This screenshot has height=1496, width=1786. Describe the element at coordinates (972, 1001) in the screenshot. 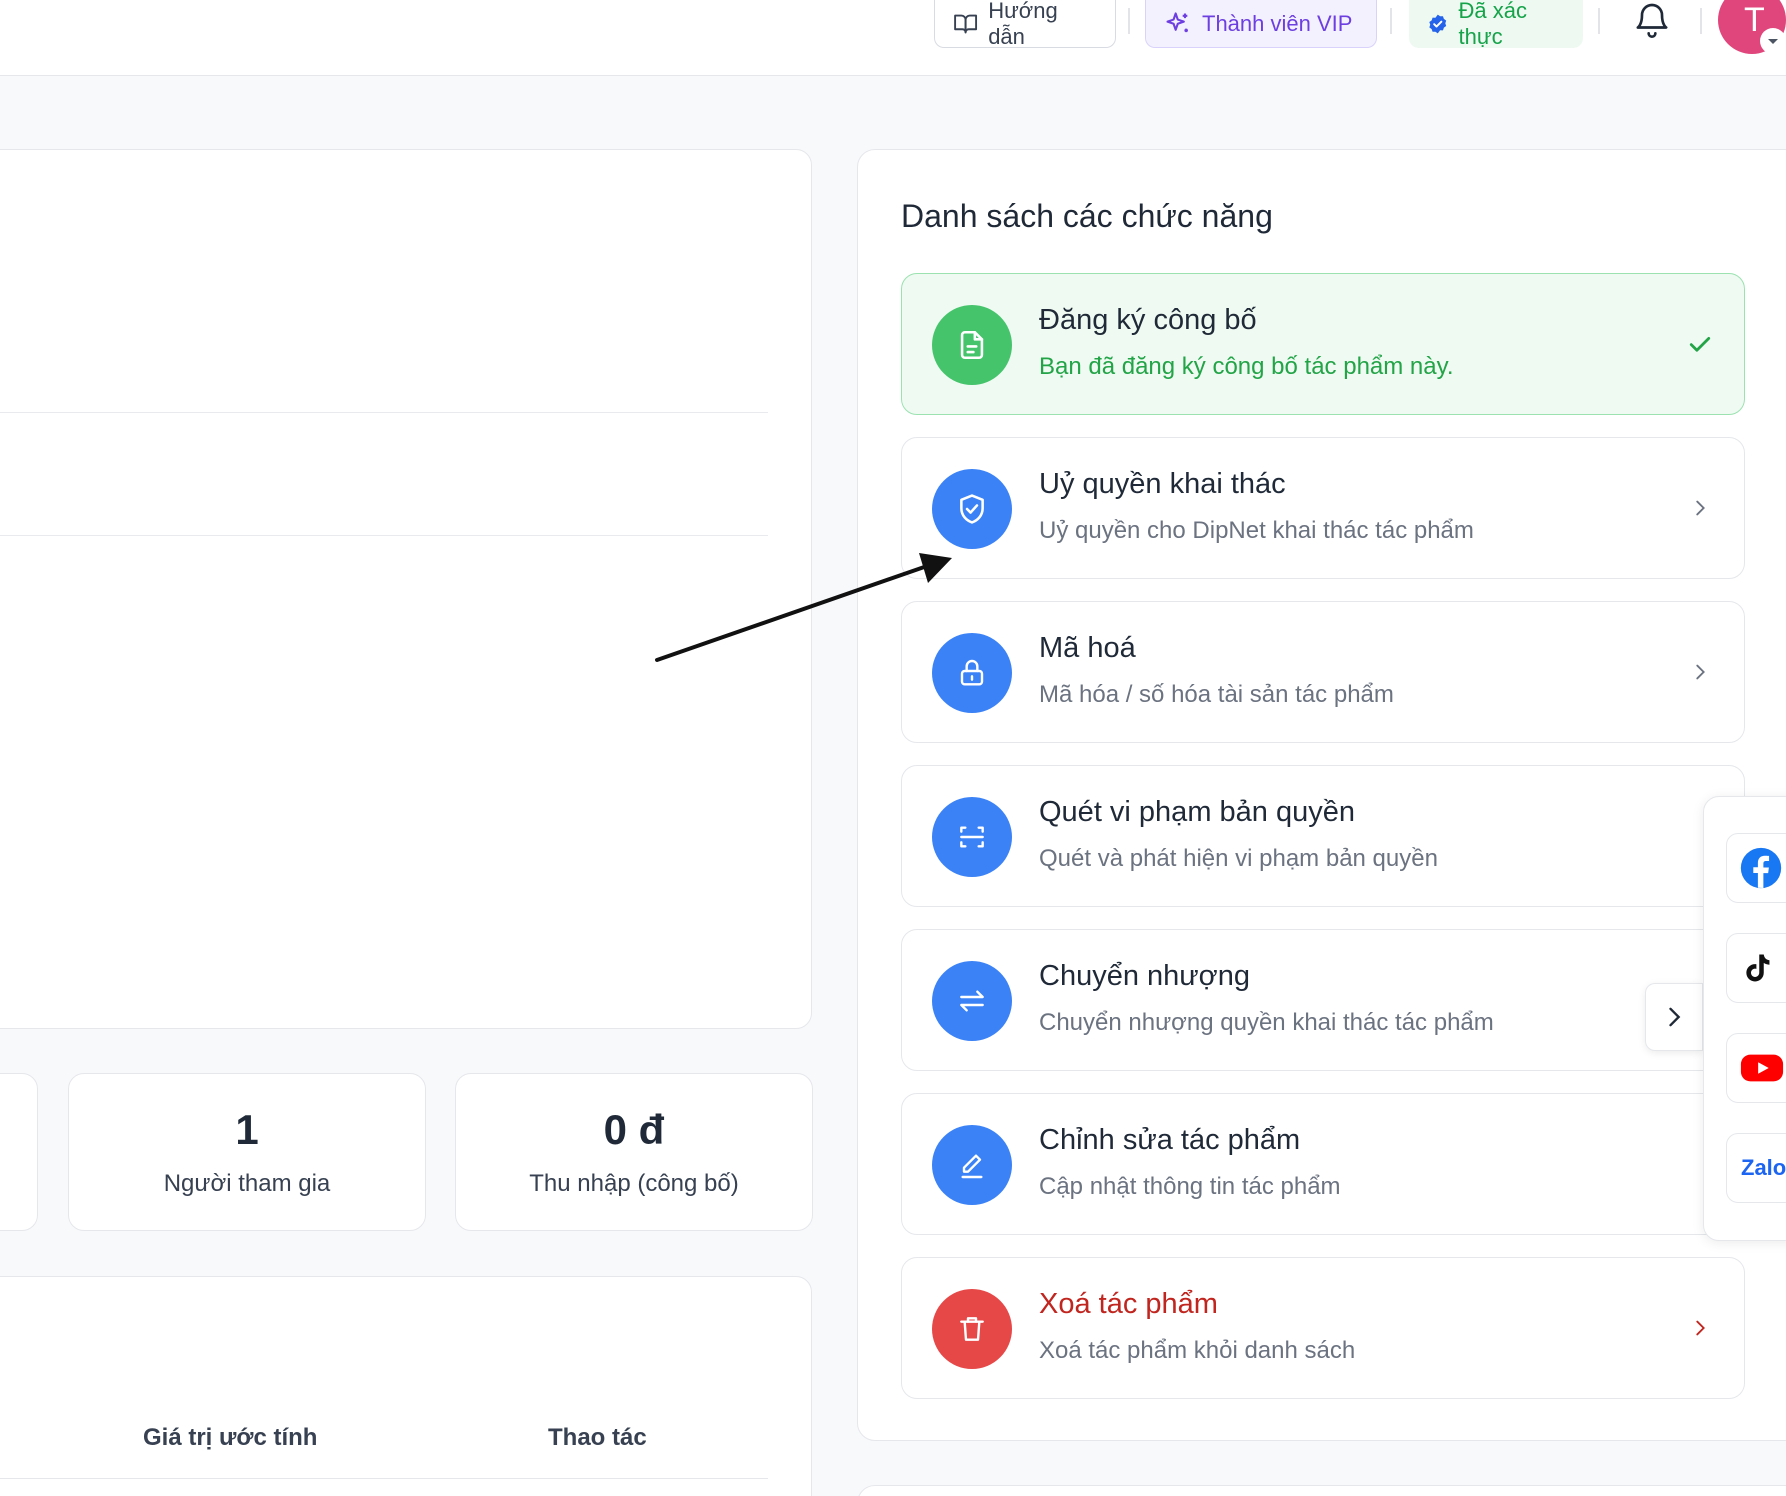

I see `transfer-icon` at that location.